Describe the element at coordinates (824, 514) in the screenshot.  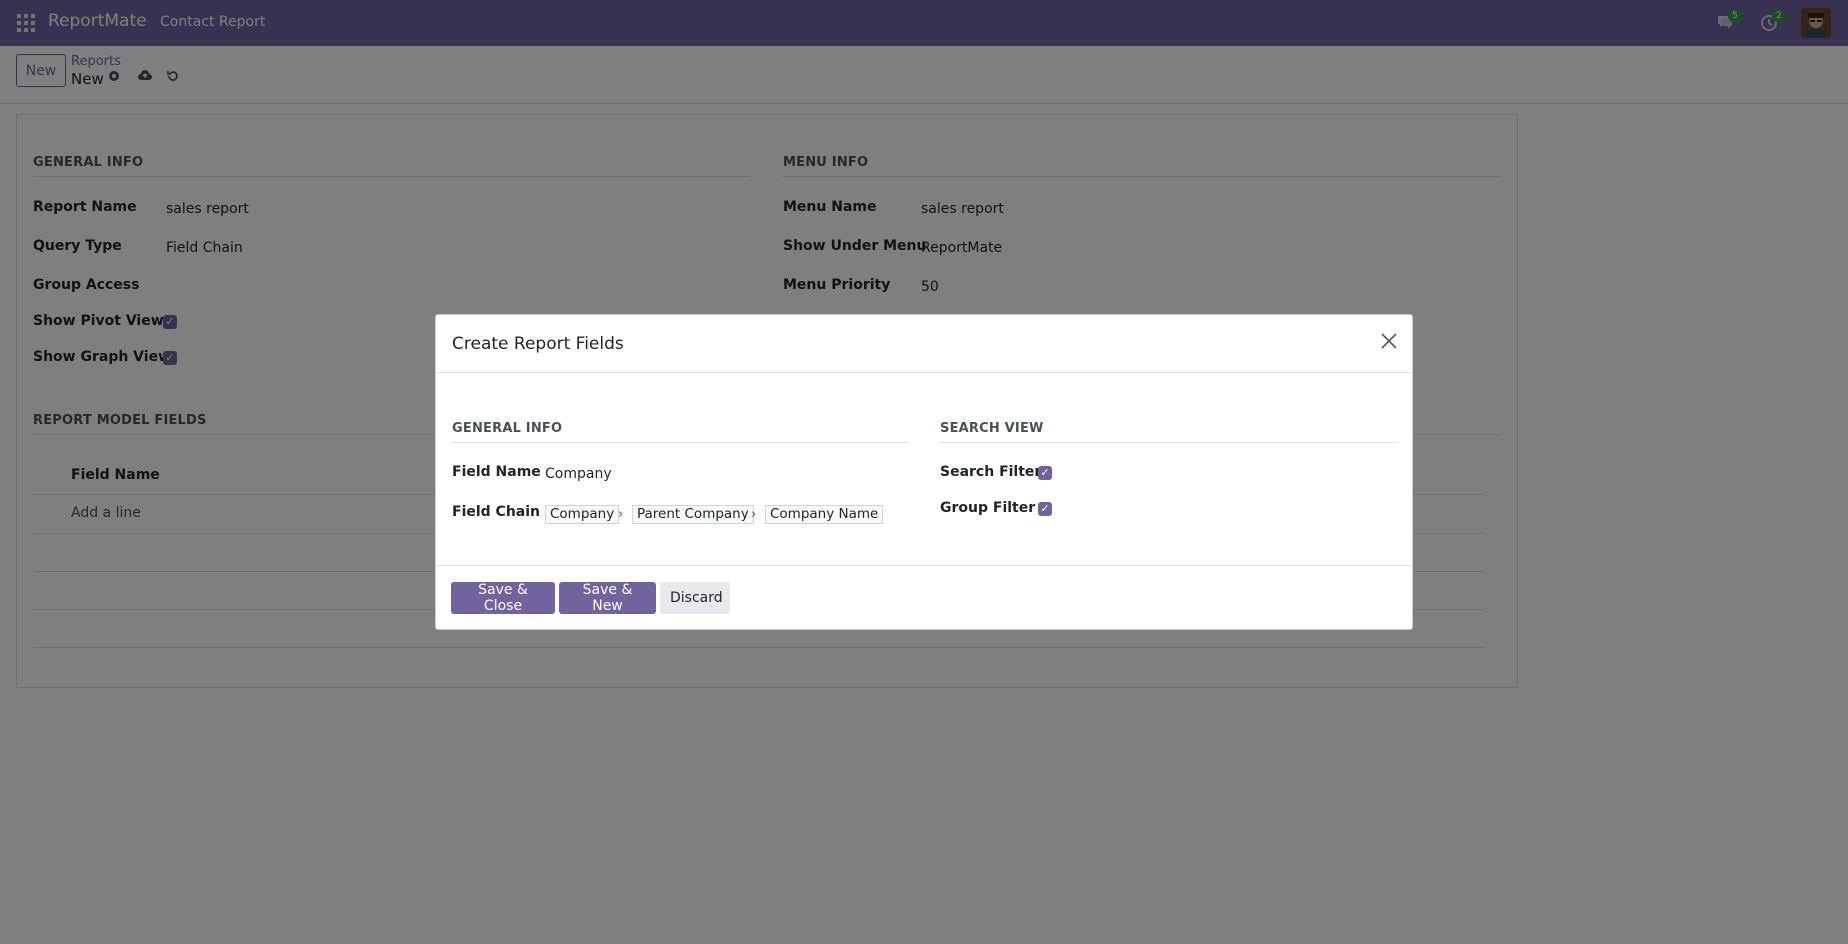
I see `chain-tag-company-name: Company Name` at that location.